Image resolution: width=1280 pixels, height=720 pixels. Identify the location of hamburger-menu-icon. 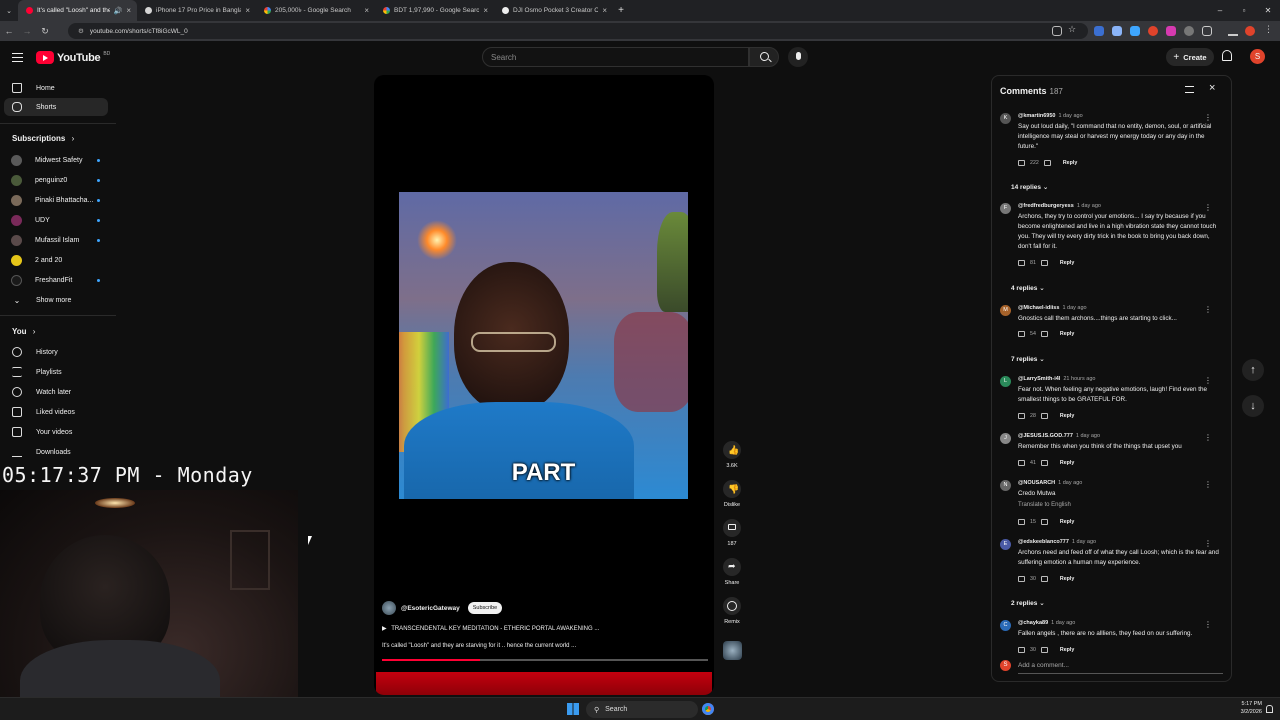
(17, 57).